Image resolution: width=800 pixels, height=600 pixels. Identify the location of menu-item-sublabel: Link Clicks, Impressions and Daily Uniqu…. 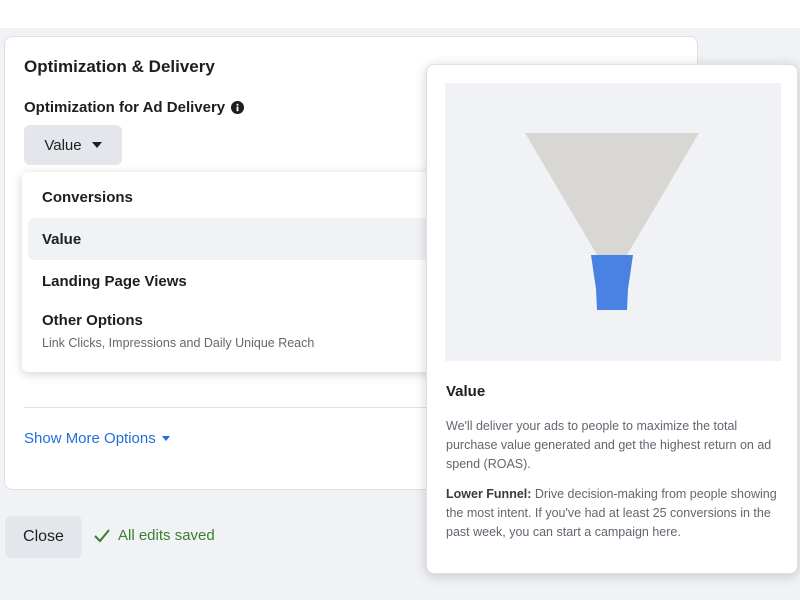
(178, 343).